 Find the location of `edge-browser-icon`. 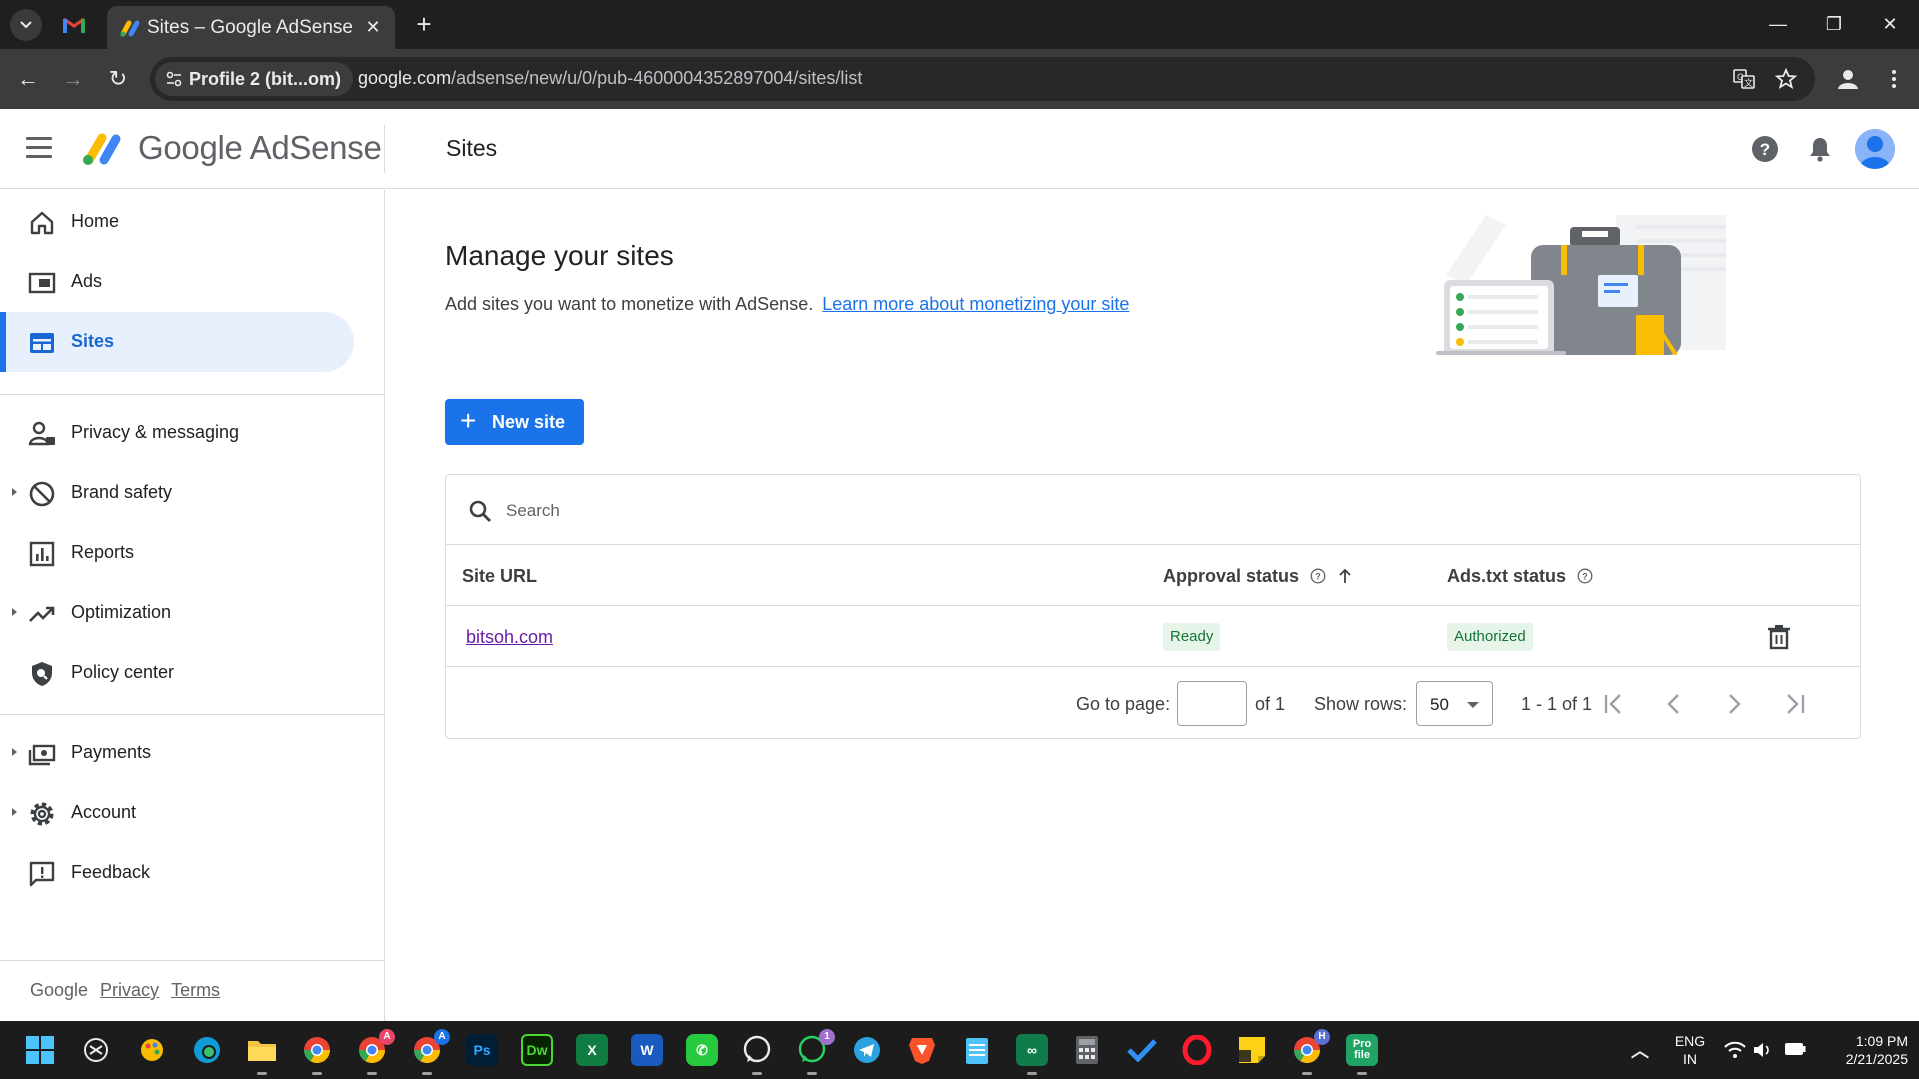

edge-browser-icon is located at coordinates (207, 1050).